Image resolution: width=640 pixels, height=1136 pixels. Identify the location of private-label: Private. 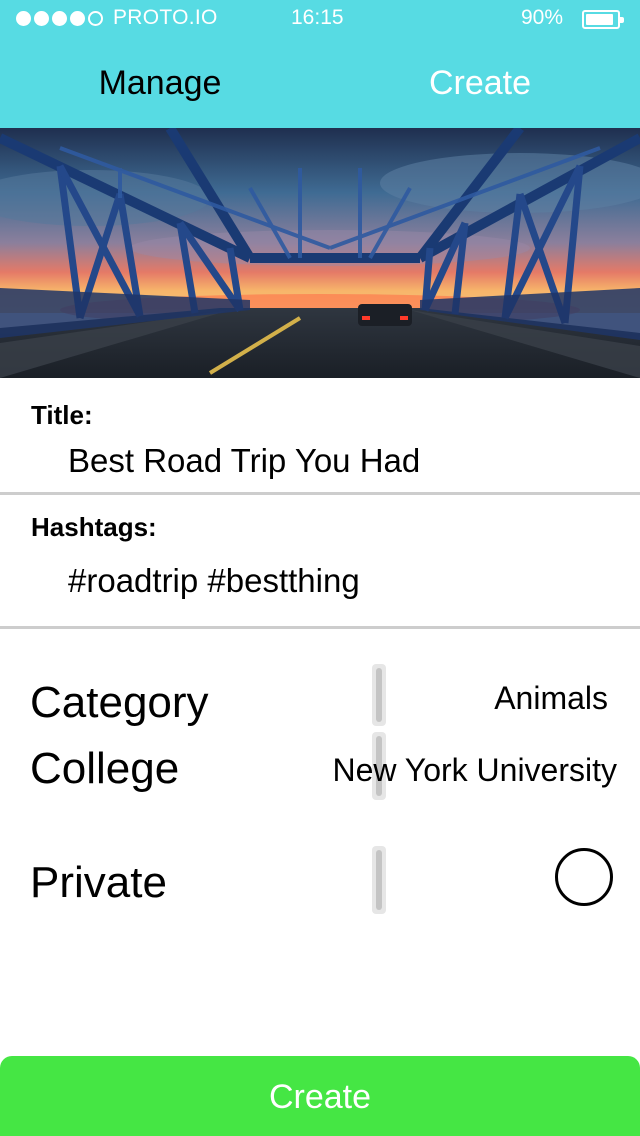
(98, 882).